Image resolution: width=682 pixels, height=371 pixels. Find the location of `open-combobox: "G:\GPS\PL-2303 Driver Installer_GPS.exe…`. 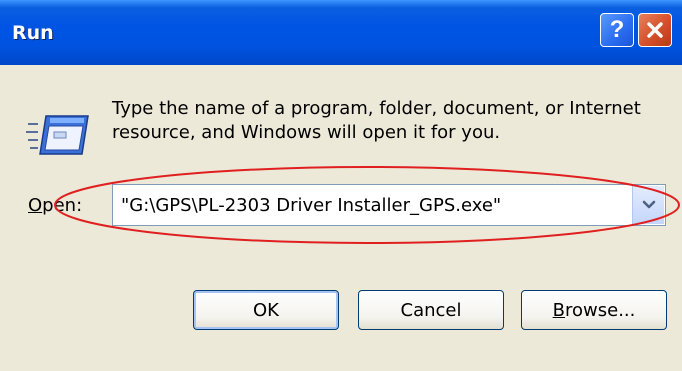

open-combobox: "G:\GPS\PL-2303 Driver Installer_GPS.exe… is located at coordinates (389, 205).